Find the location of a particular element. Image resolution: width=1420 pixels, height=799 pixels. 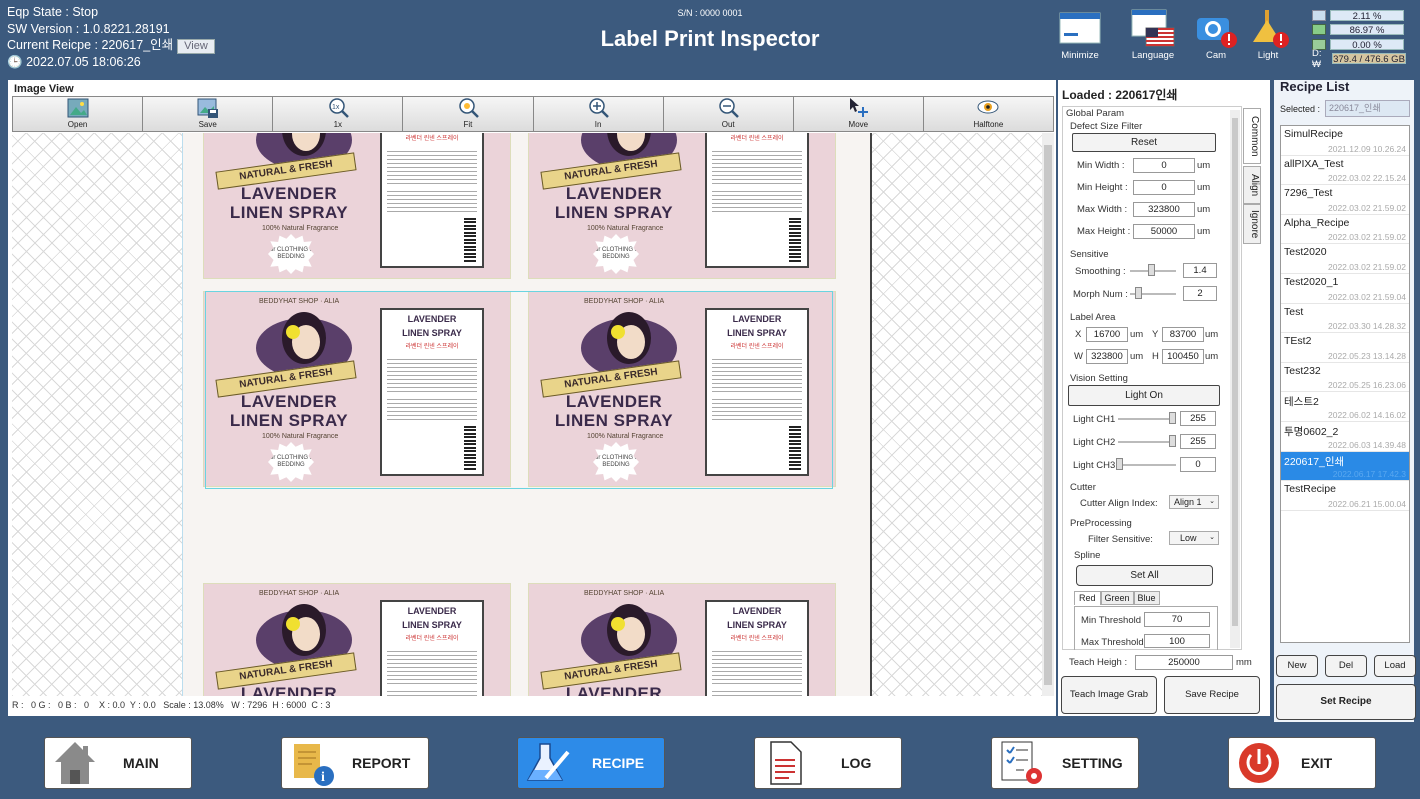

smoothing-input: 1.4 is located at coordinates (1200, 270).